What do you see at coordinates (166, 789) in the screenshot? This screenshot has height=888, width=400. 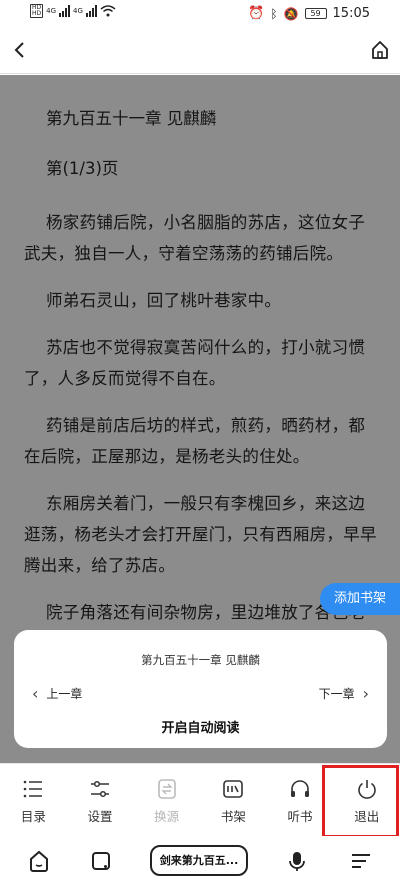 I see `swap-source-icon` at bounding box center [166, 789].